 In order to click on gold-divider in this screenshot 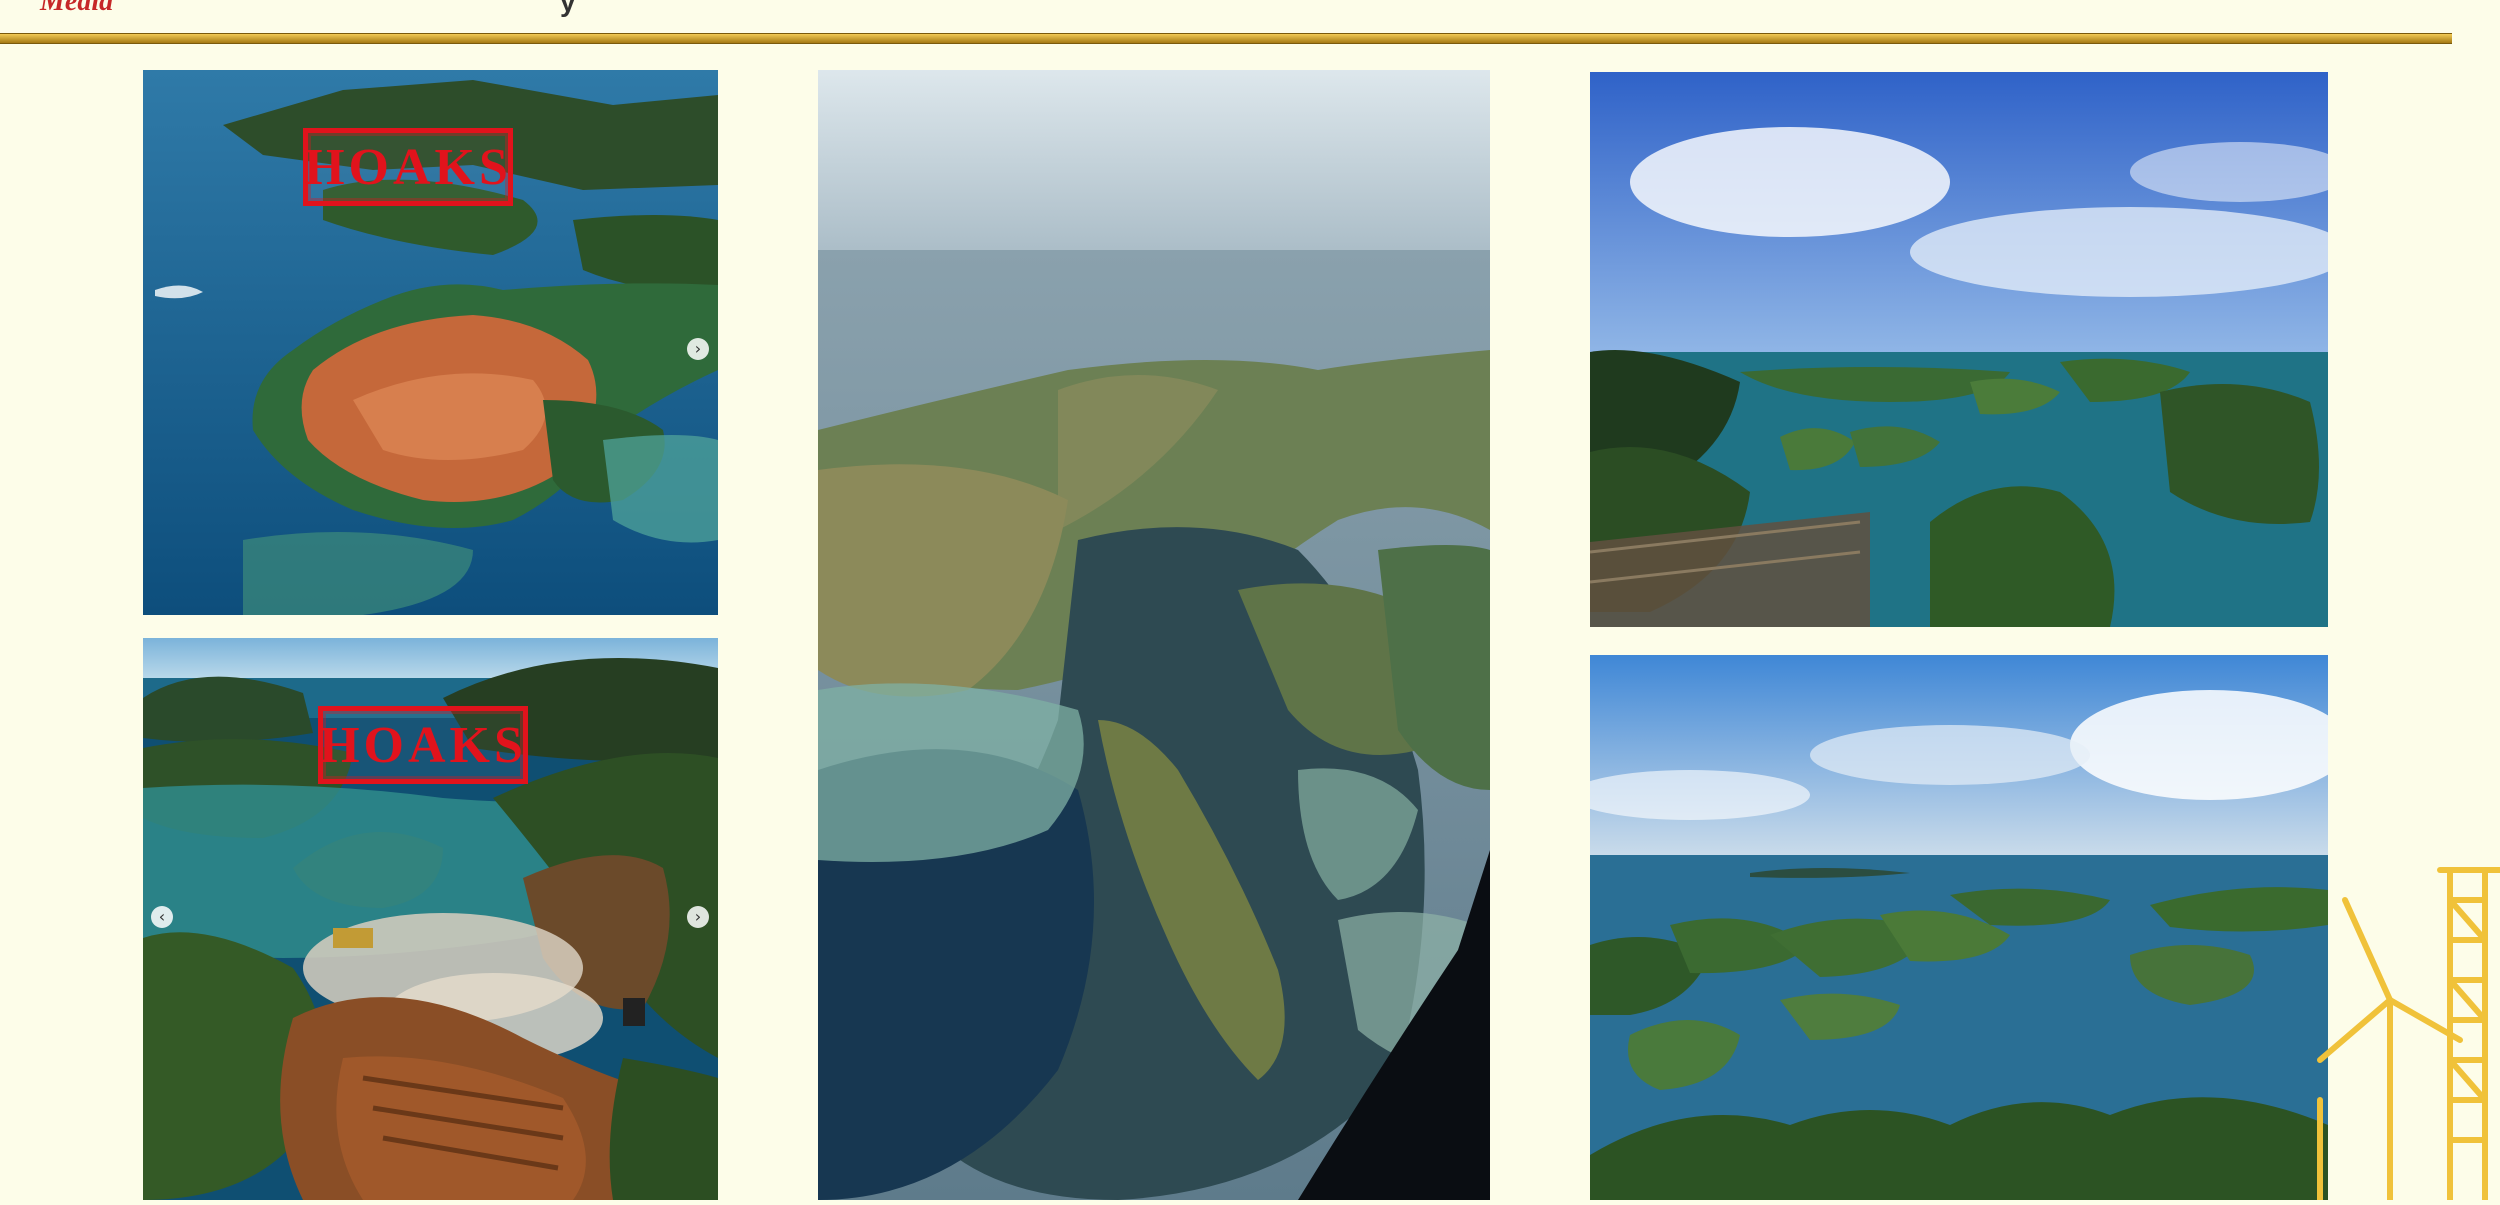, I will do `click(1226, 38)`.